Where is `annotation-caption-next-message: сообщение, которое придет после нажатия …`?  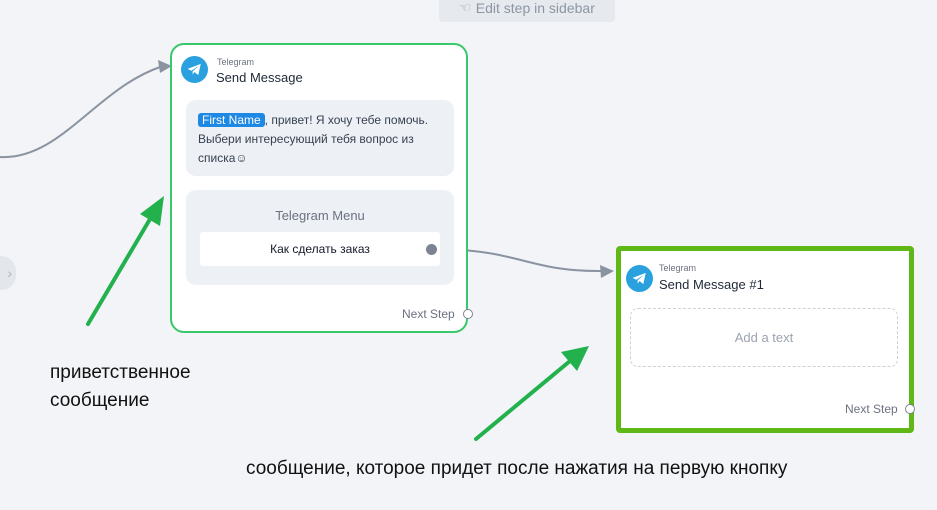 annotation-caption-next-message: сообщение, которое придет после нажатия … is located at coordinates (517, 468).